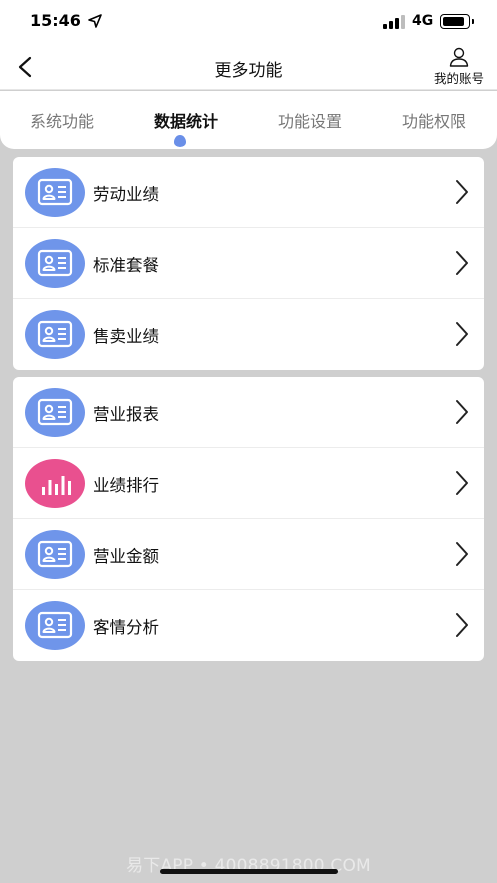 Image resolution: width=497 pixels, height=883 pixels. Describe the element at coordinates (248, 483) in the screenshot. I see `menu-row-performance-ranking: 业绩排行` at that location.